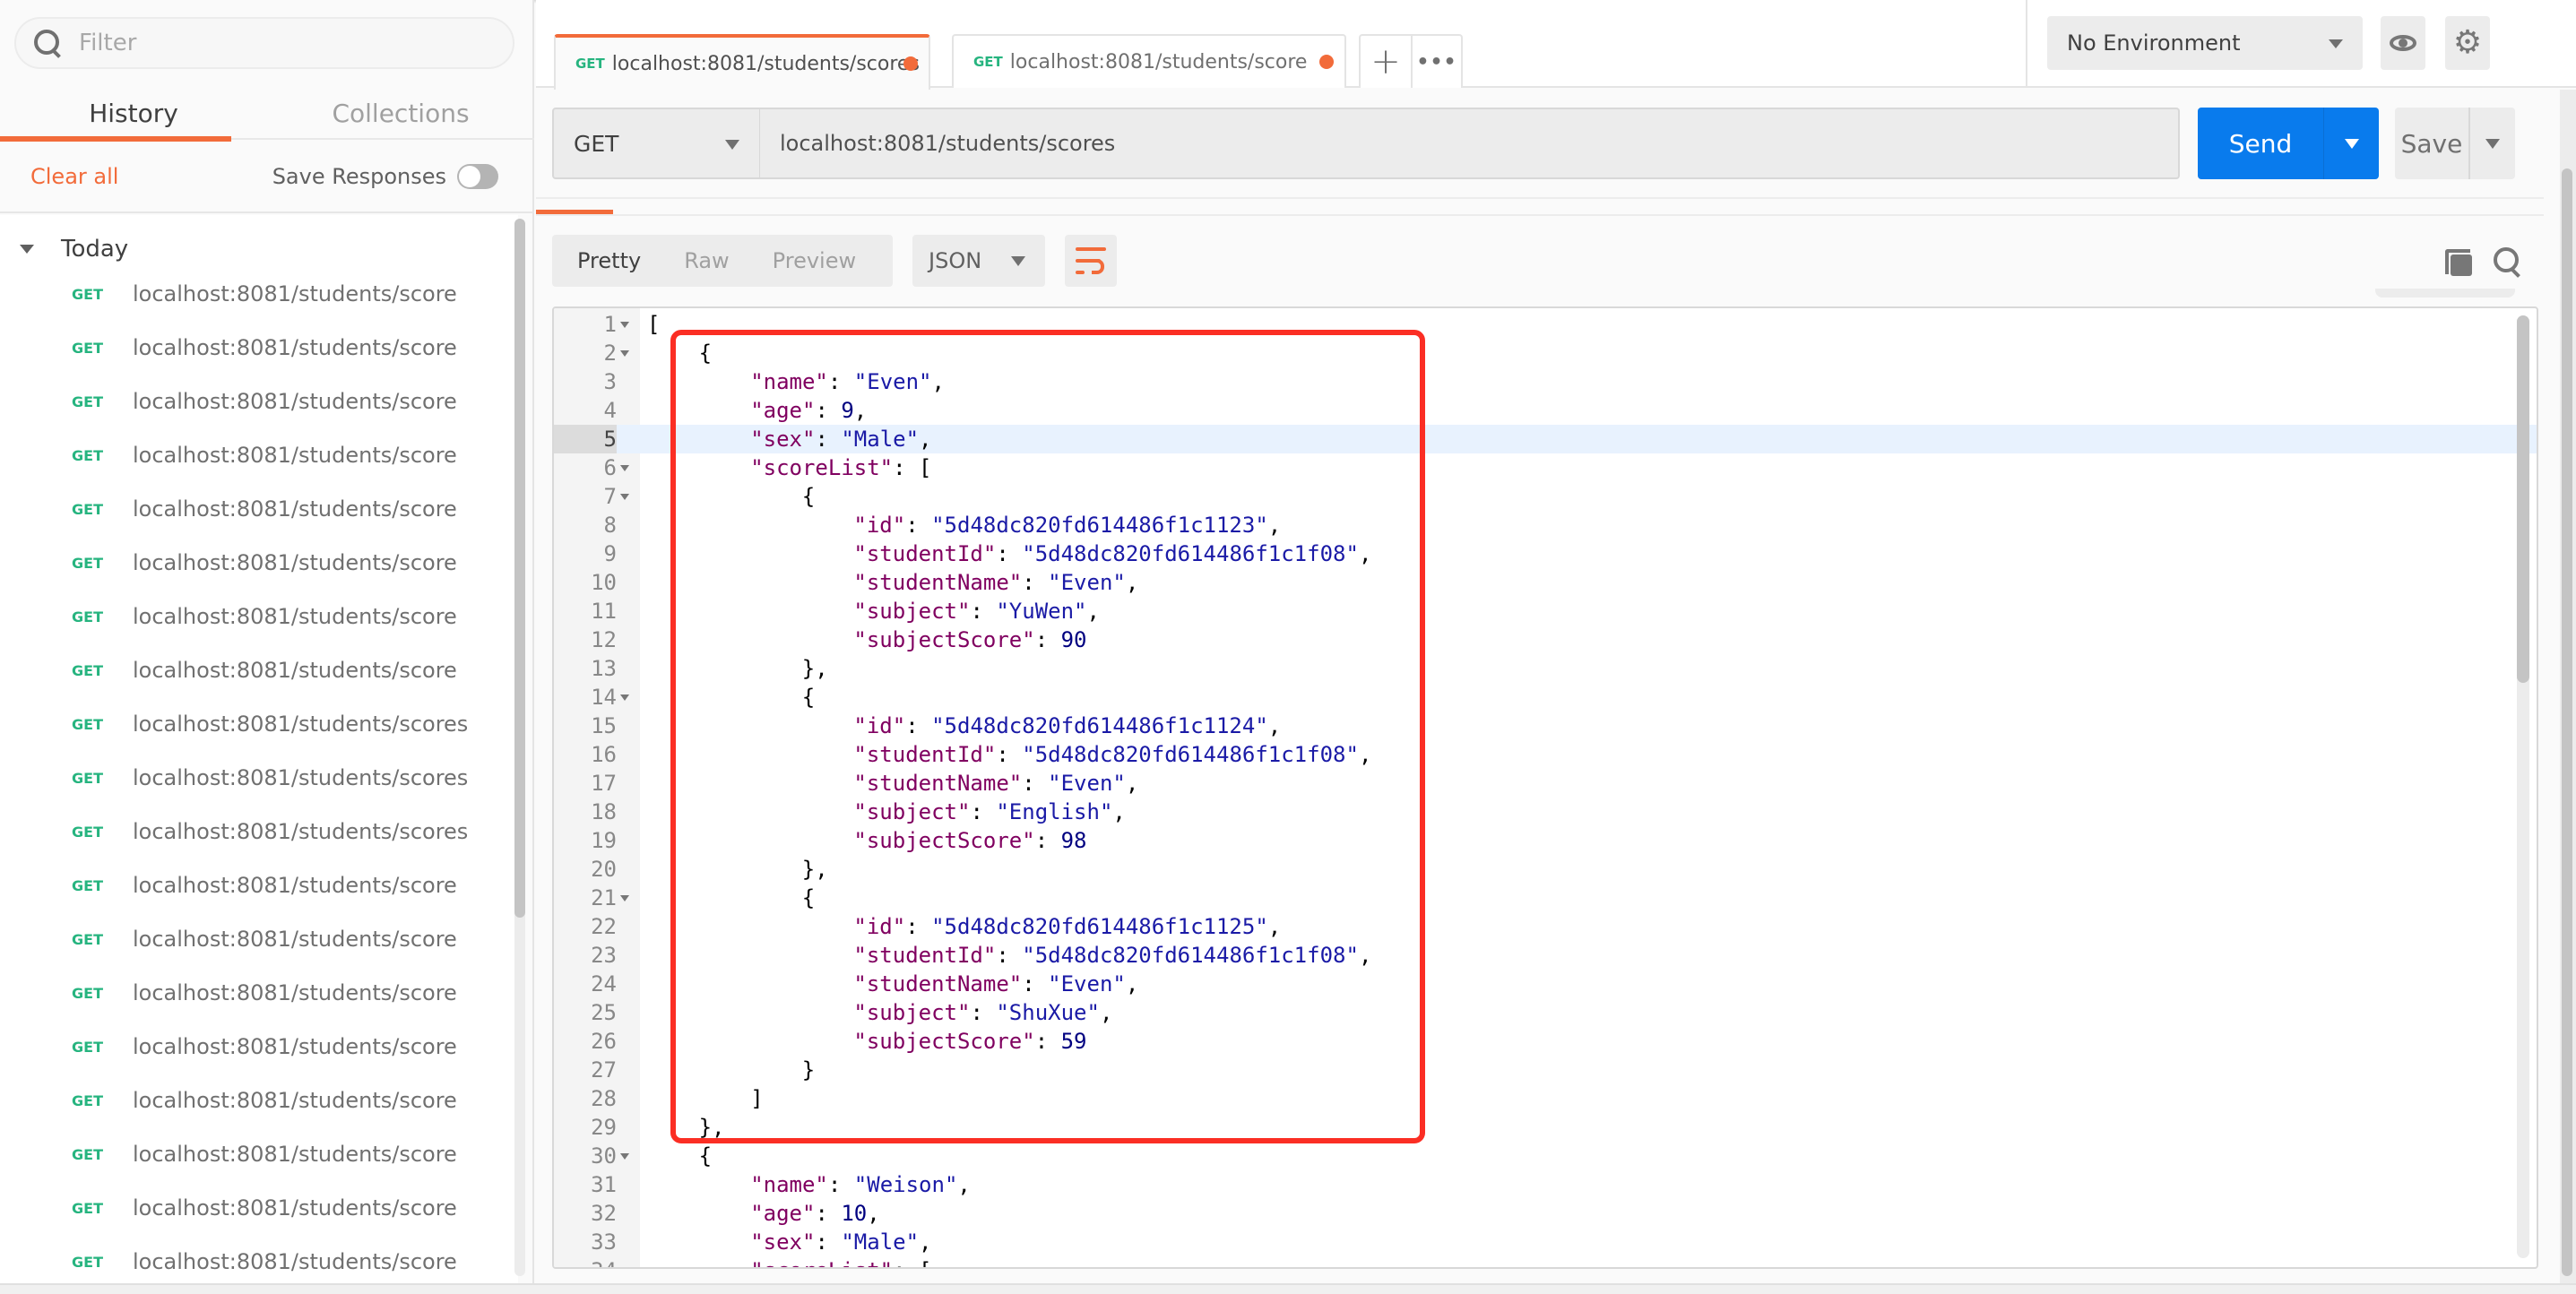 This screenshot has width=2576, height=1294. What do you see at coordinates (1073, 639) in the screenshot?
I see `json-number: 90` at bounding box center [1073, 639].